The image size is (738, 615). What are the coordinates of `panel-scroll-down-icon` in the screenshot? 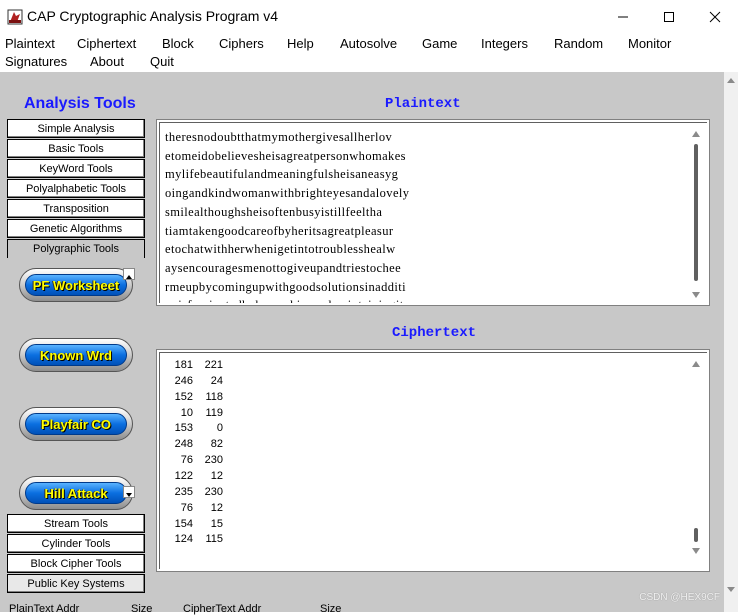 It's located at (129, 492).